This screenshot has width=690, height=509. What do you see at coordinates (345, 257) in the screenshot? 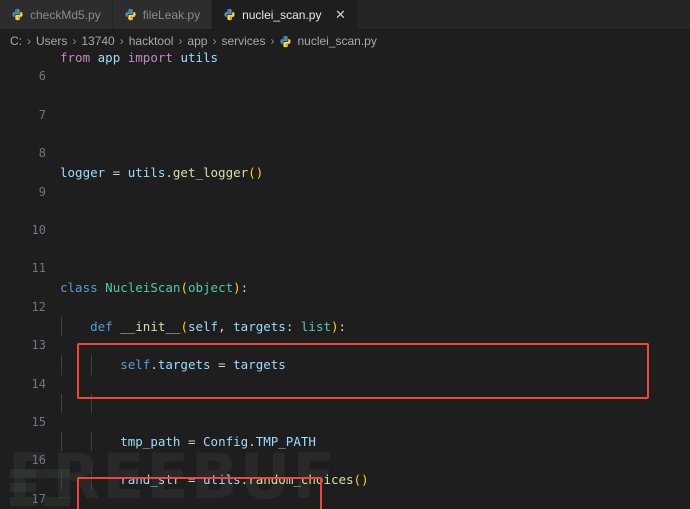
I see `code-line: 11` at bounding box center [345, 257].